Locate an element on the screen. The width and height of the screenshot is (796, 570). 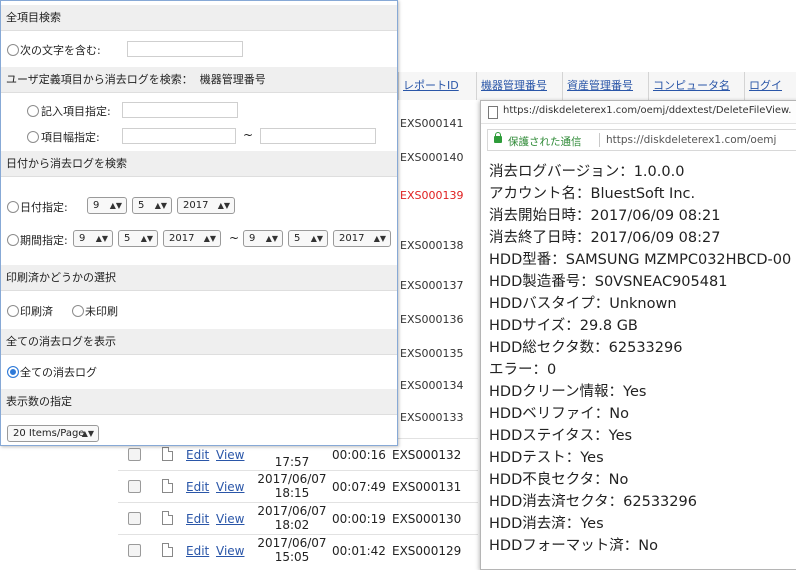
date-heading: 日付から消去ログを検索 is located at coordinates (199, 164).